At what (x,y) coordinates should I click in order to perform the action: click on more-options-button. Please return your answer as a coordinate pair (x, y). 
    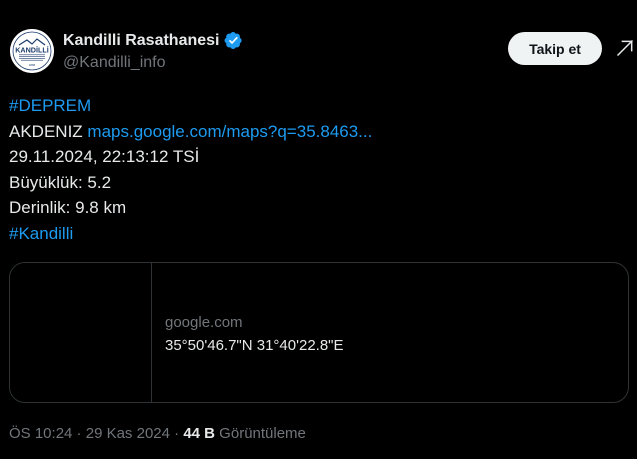
    Looking at the image, I should click on (625, 48).